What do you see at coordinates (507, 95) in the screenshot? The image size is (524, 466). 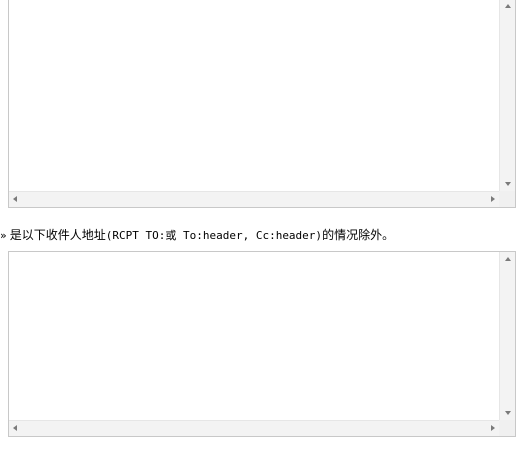 I see `textarea-top-vertical-scrollbar` at bounding box center [507, 95].